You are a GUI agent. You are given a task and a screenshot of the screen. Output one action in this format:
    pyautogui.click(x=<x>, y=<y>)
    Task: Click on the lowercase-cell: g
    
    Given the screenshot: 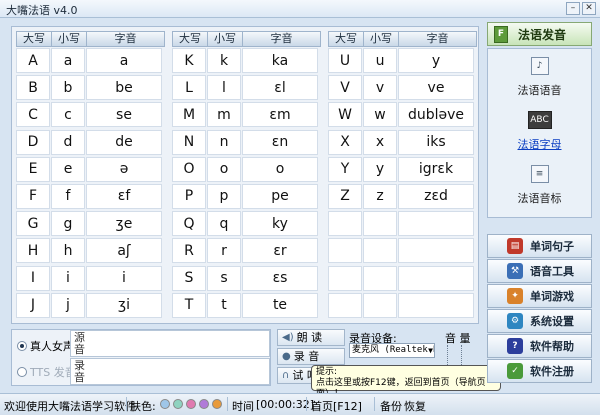 What is the action you would take?
    pyautogui.click(x=68, y=224)
    